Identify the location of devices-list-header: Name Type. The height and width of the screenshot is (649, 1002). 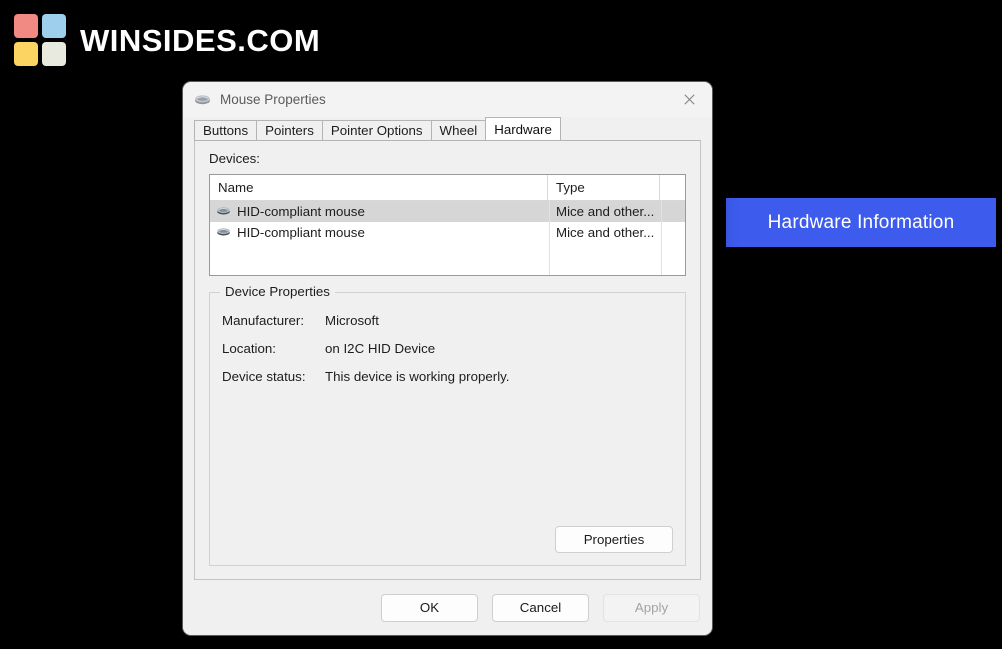
(447, 188).